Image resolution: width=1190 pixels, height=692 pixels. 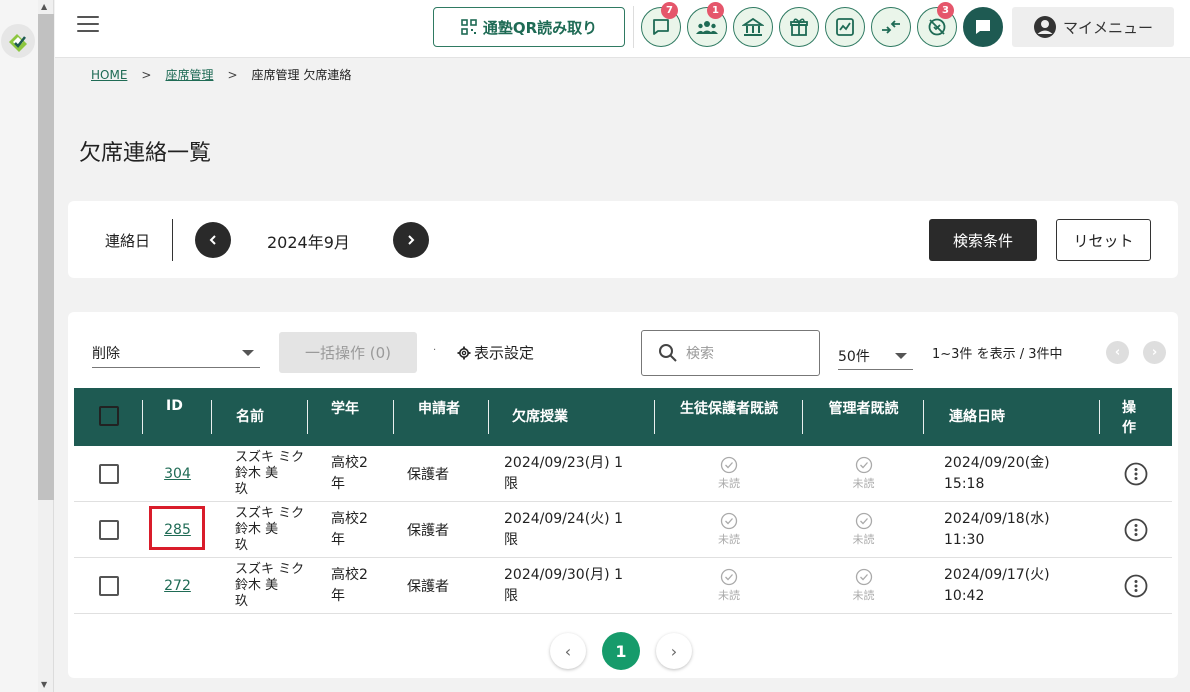 I want to click on breadcrumb-current: 座席管理 欠席連絡, so click(x=301, y=75).